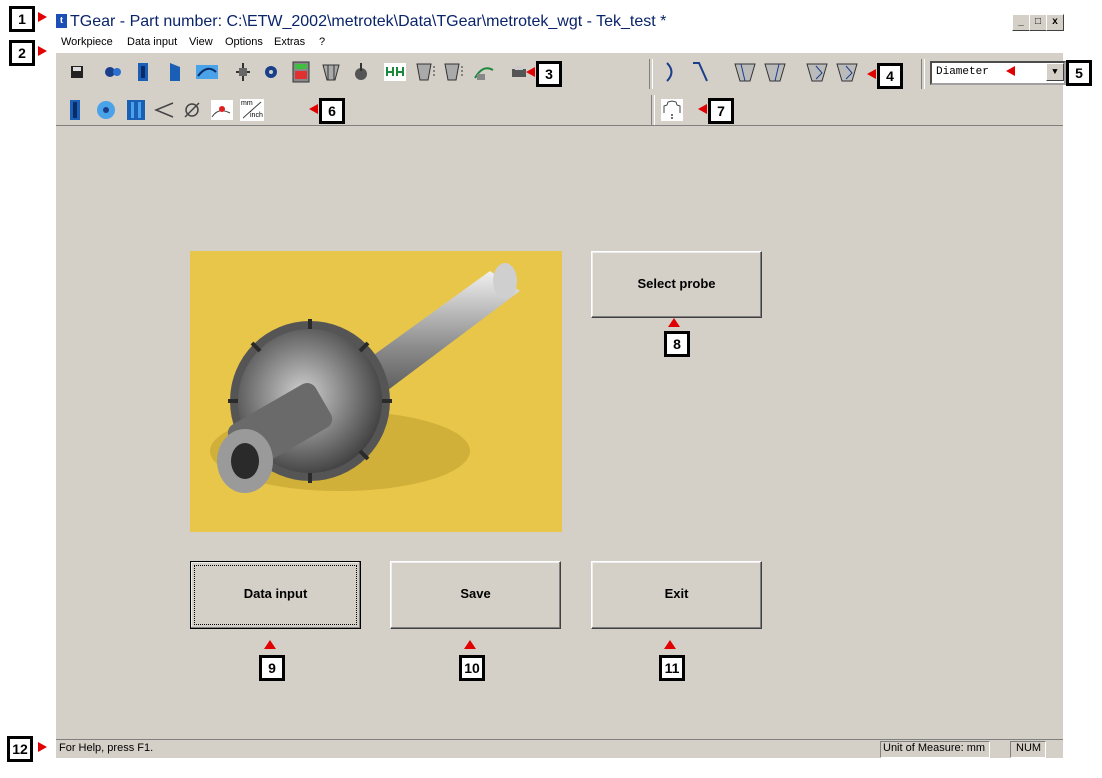  Describe the element at coordinates (252, 110) in the screenshot. I see `unit-toggle-icon: mm inch` at that location.